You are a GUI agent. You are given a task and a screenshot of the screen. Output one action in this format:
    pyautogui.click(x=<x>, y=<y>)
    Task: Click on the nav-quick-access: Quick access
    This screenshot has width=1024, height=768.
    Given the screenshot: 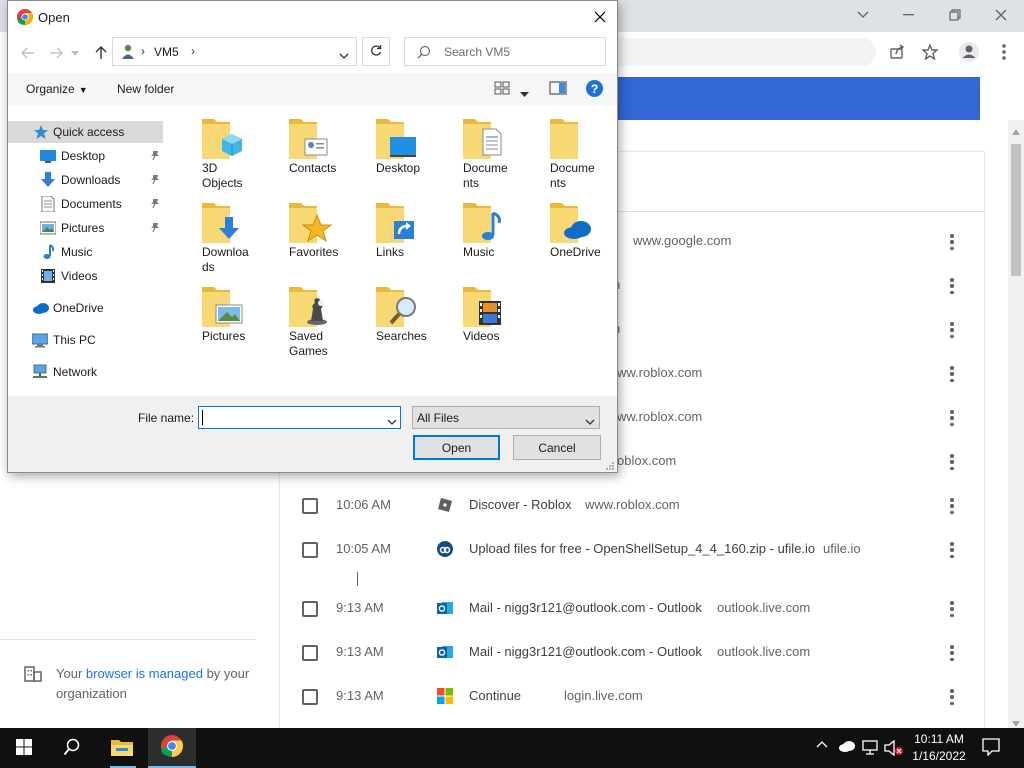 What is the action you would take?
    pyautogui.click(x=85, y=132)
    